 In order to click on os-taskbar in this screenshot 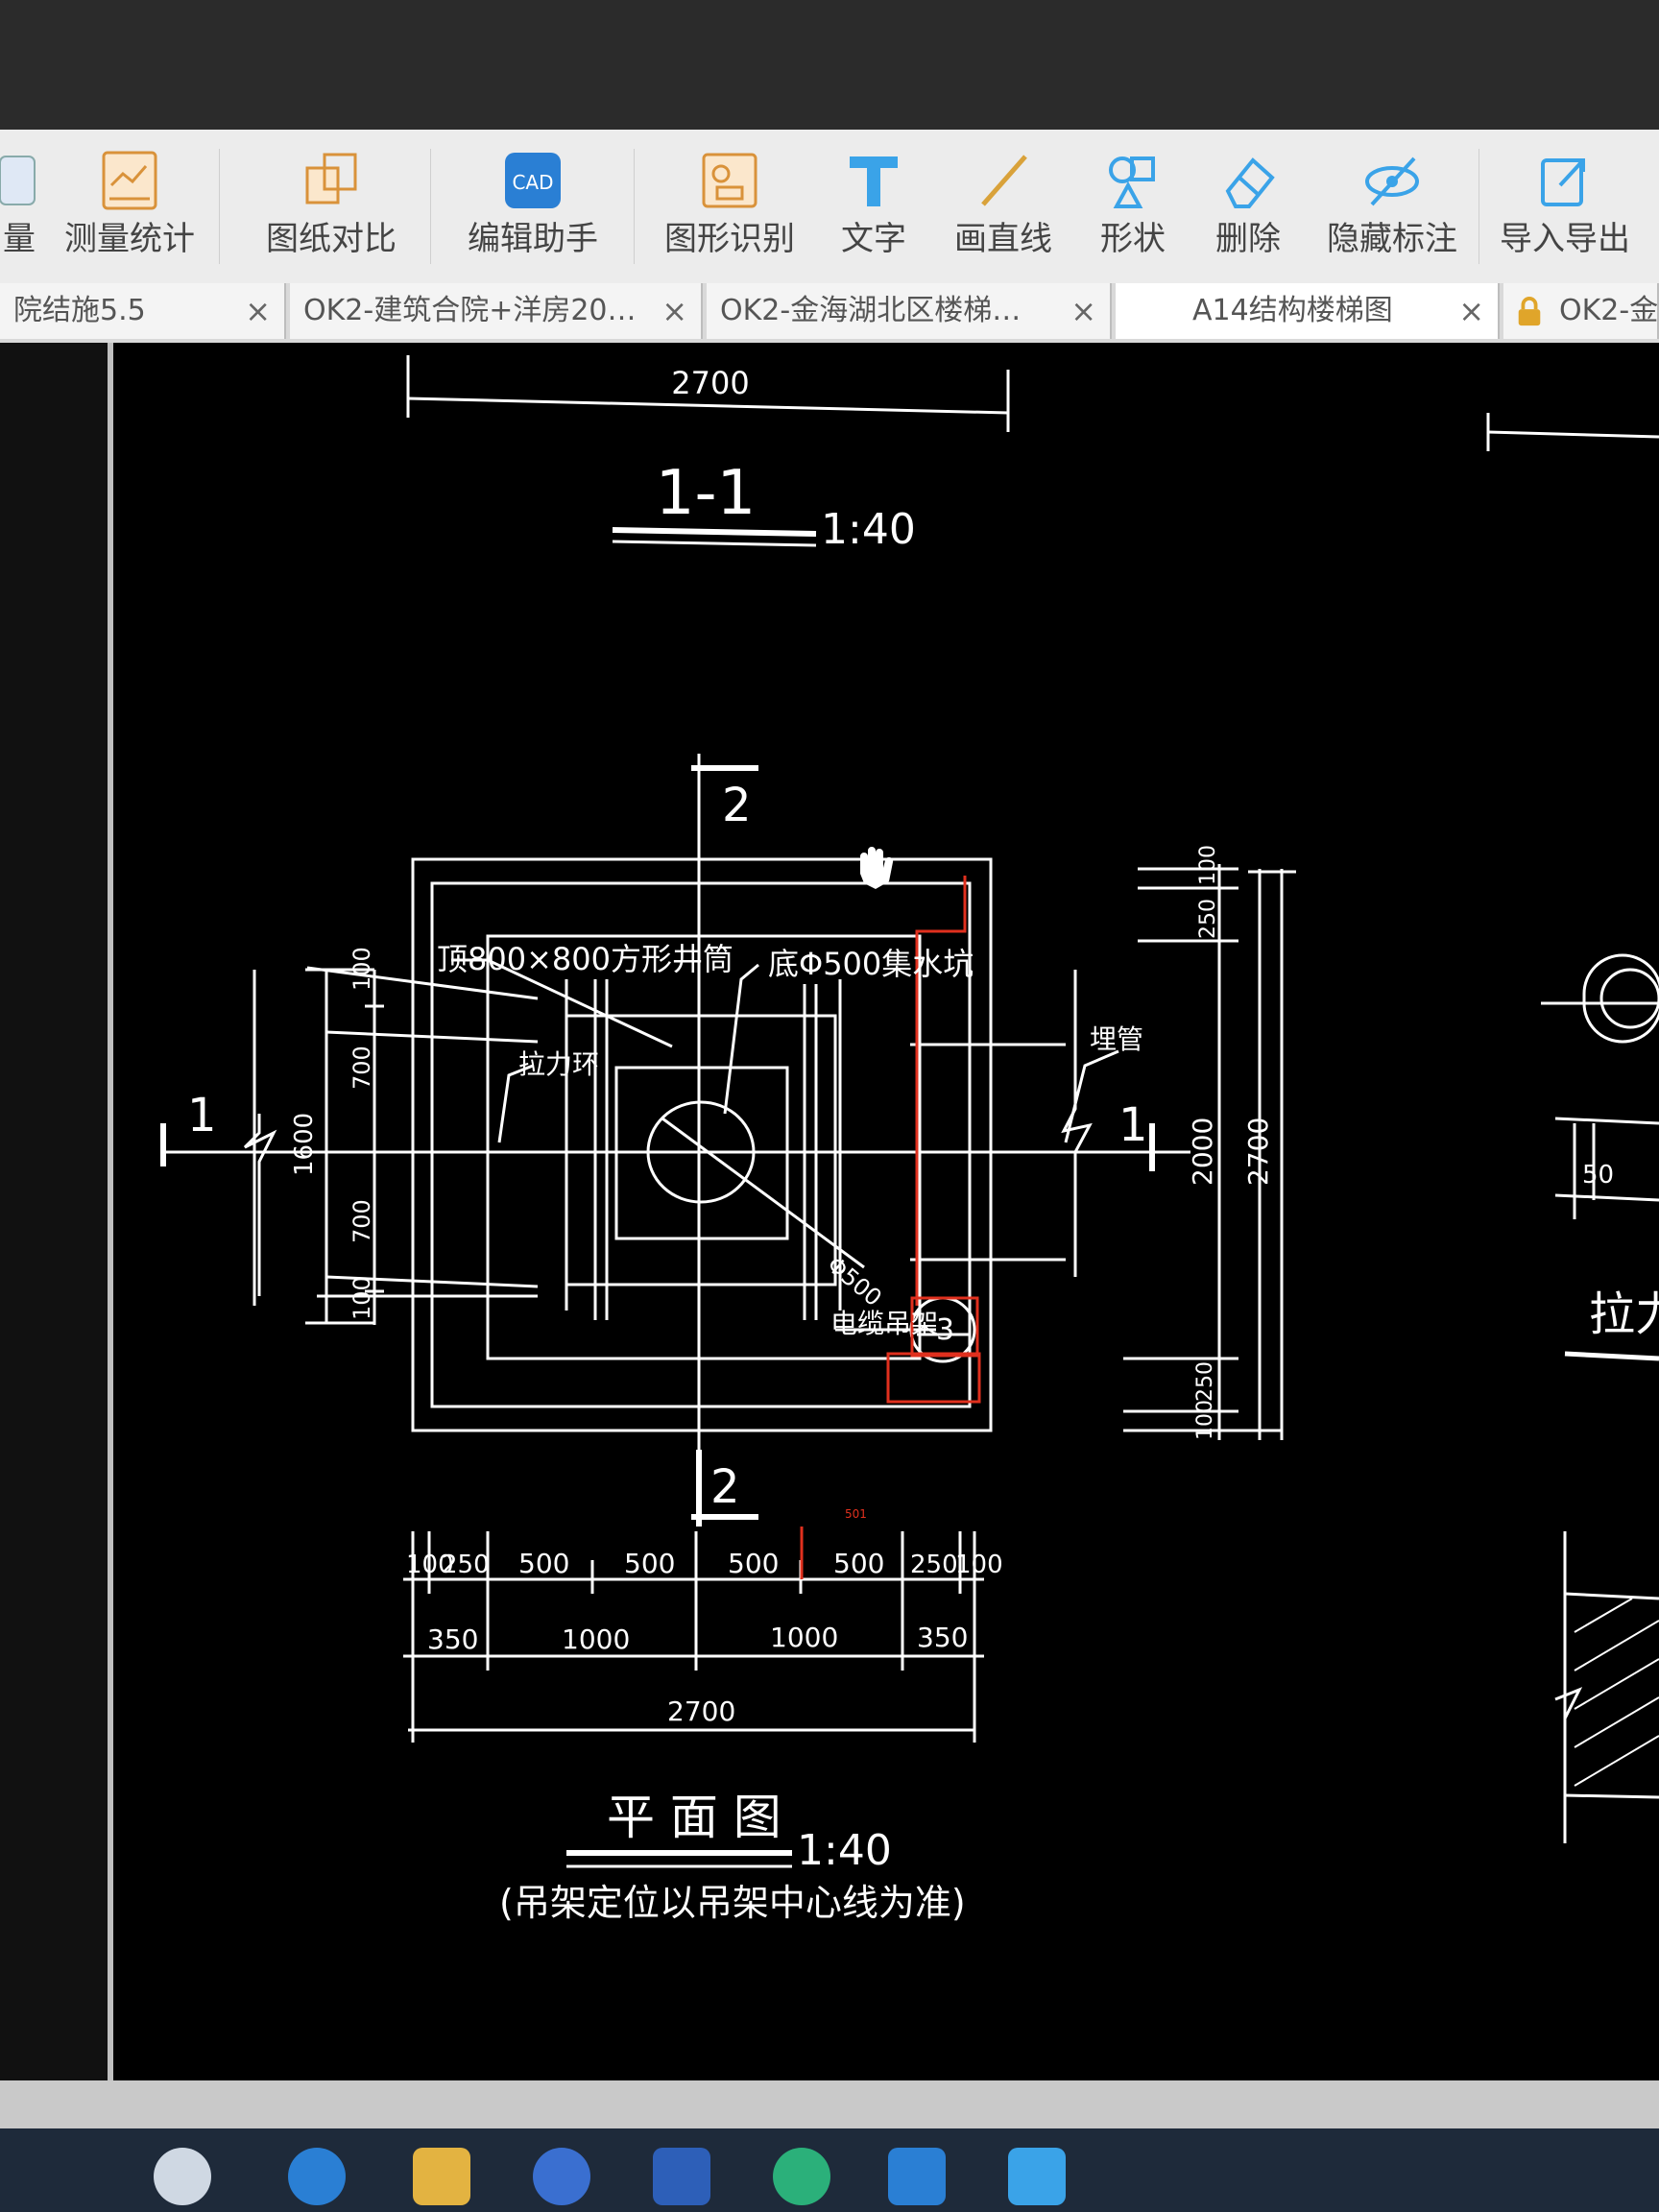, I will do `click(829, 2170)`.